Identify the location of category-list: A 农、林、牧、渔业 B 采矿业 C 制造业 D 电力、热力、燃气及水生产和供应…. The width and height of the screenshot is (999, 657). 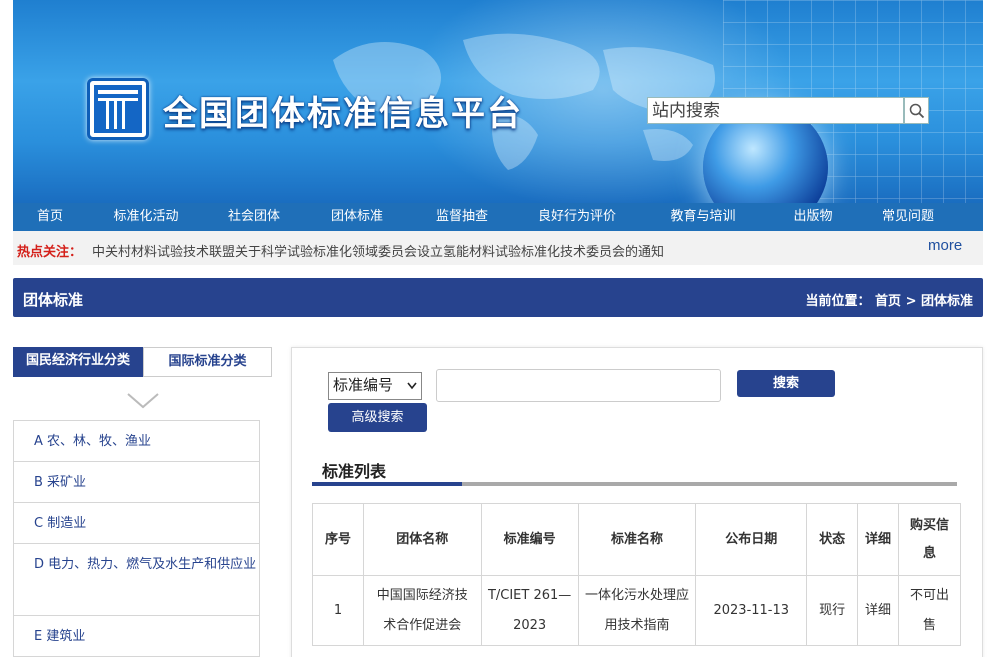
(136, 538).